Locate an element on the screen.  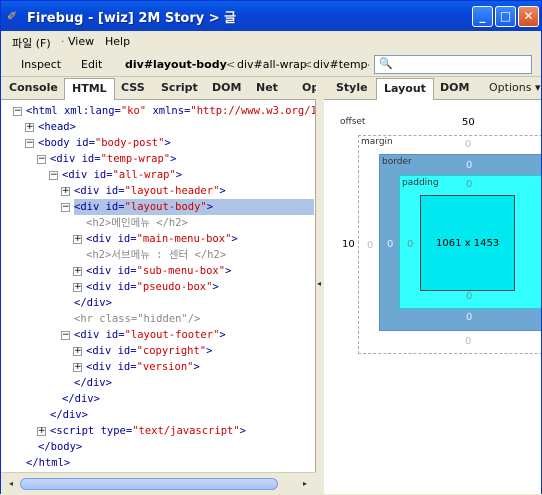
node-val-text: "copyright" is located at coordinates (171, 351).